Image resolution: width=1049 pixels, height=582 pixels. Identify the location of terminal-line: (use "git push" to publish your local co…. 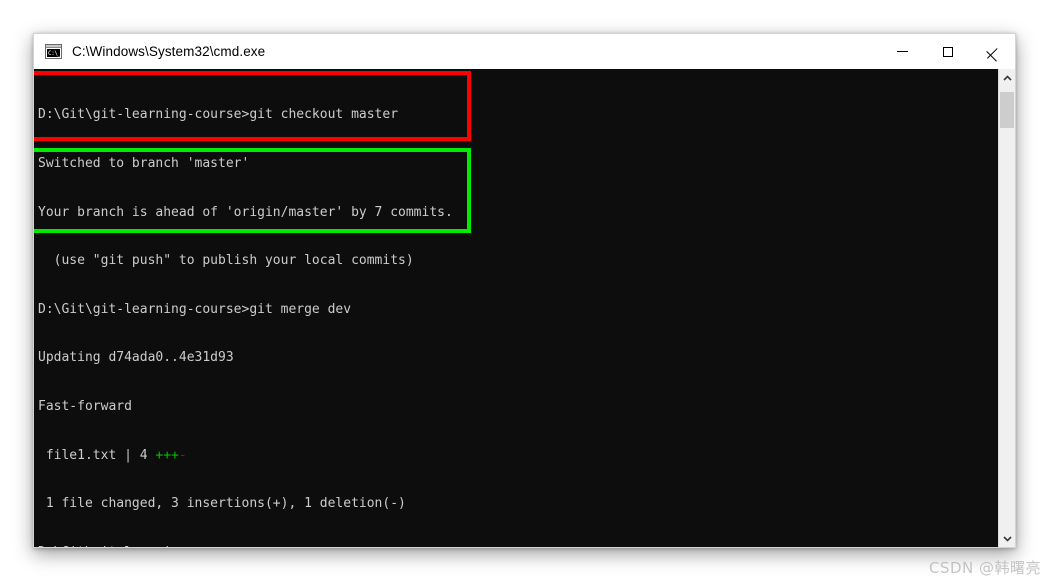
(226, 261).